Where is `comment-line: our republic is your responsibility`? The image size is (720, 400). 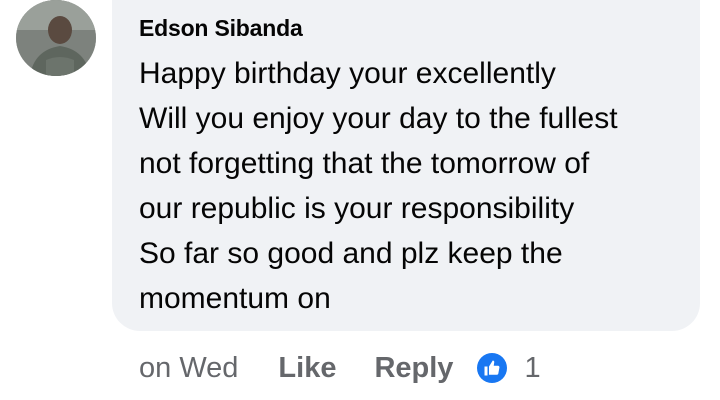
comment-line: our republic is your responsibility is located at coordinates (357, 208).